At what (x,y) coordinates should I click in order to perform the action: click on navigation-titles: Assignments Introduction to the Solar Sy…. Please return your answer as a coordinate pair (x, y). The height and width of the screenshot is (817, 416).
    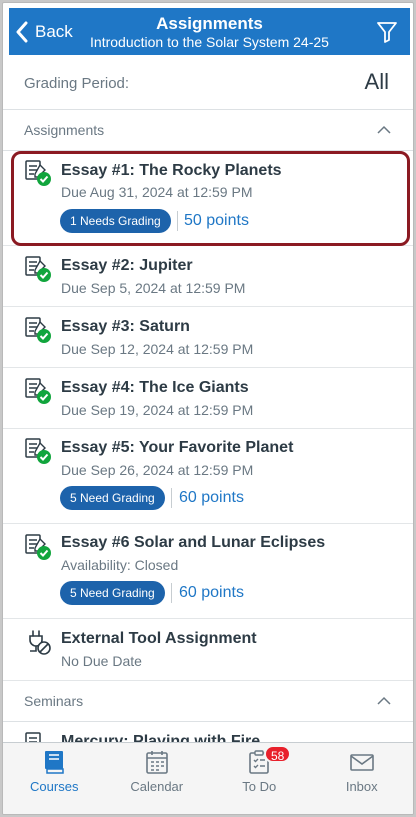
    Looking at the image, I should click on (209, 32).